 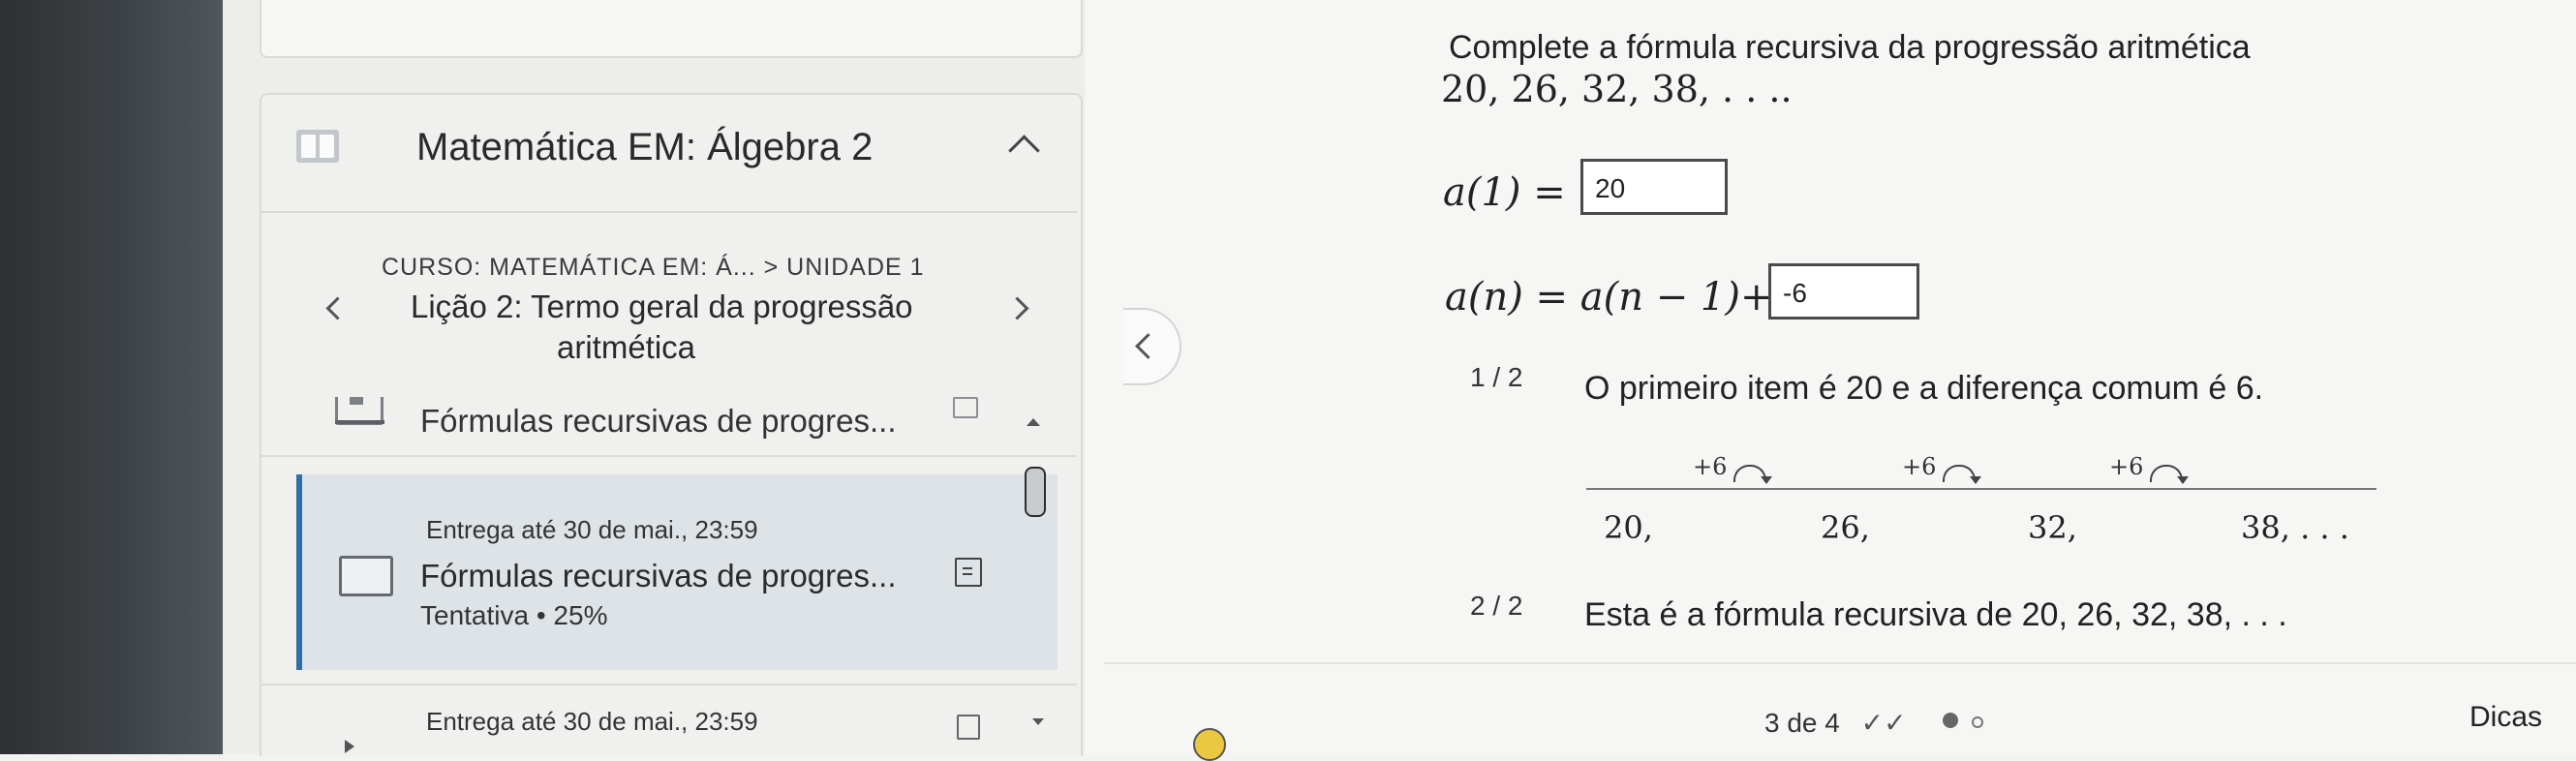 I want to click on video-icon, so click(x=349, y=746).